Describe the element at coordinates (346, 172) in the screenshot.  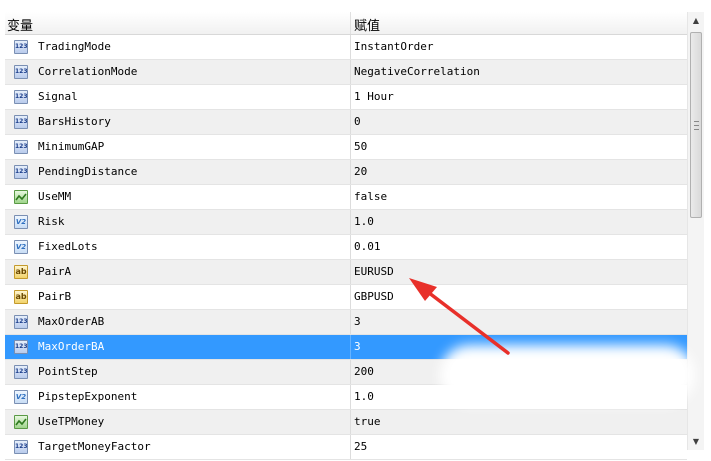
I see `table-row: 123 PendingDistance 20` at that location.